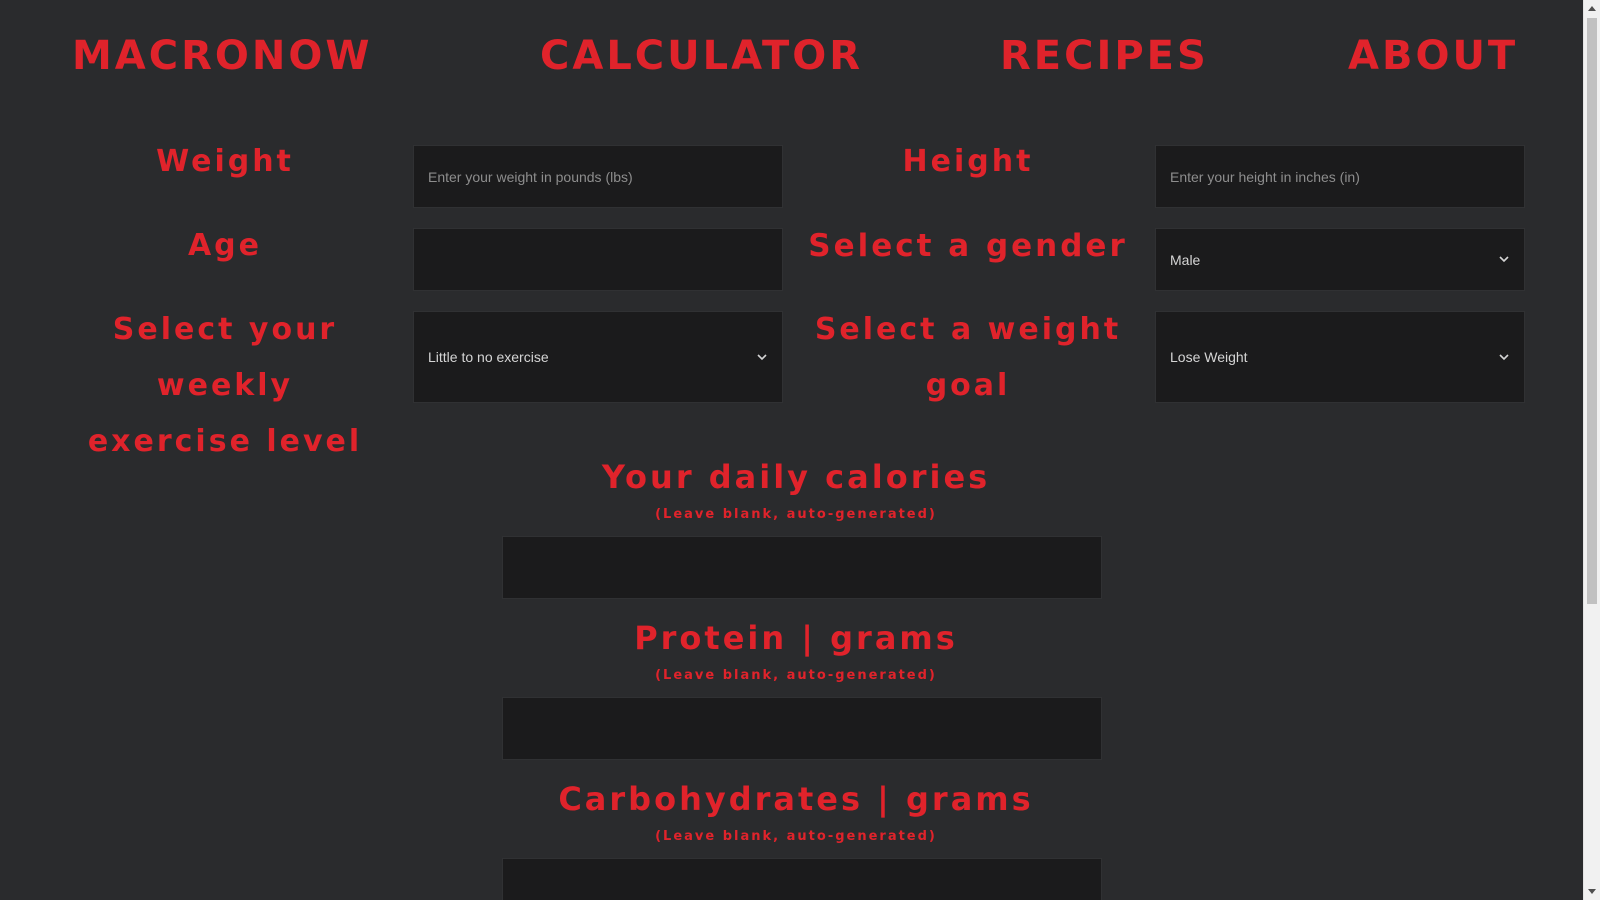 The width and height of the screenshot is (1600, 900). I want to click on goal-label-line1: Select a weight, so click(968, 329).